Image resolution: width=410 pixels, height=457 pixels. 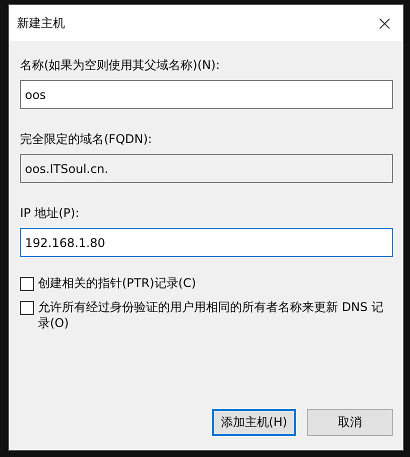 What do you see at coordinates (350, 422) in the screenshot?
I see `dialog-button: 取消` at bounding box center [350, 422].